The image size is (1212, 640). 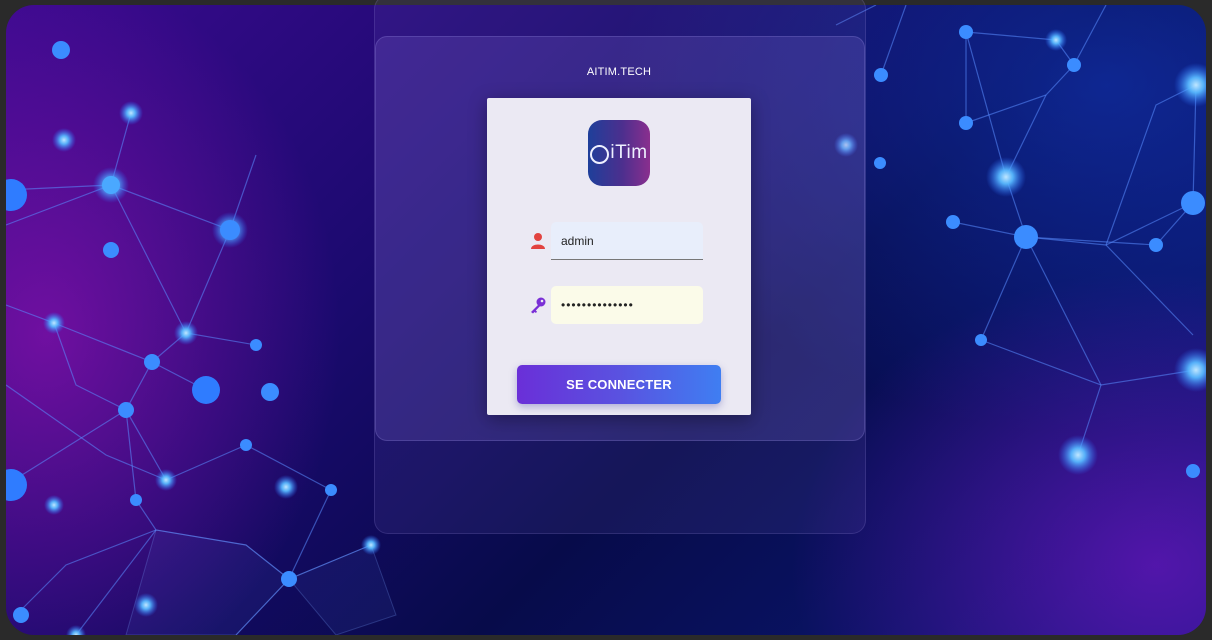 What do you see at coordinates (538, 241) in the screenshot?
I see `user-icon` at bounding box center [538, 241].